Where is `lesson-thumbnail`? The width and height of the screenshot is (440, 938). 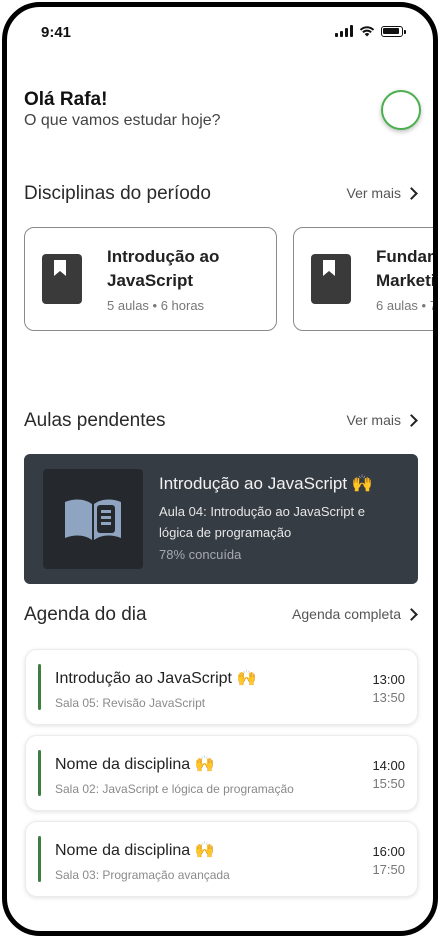 lesson-thumbnail is located at coordinates (93, 519).